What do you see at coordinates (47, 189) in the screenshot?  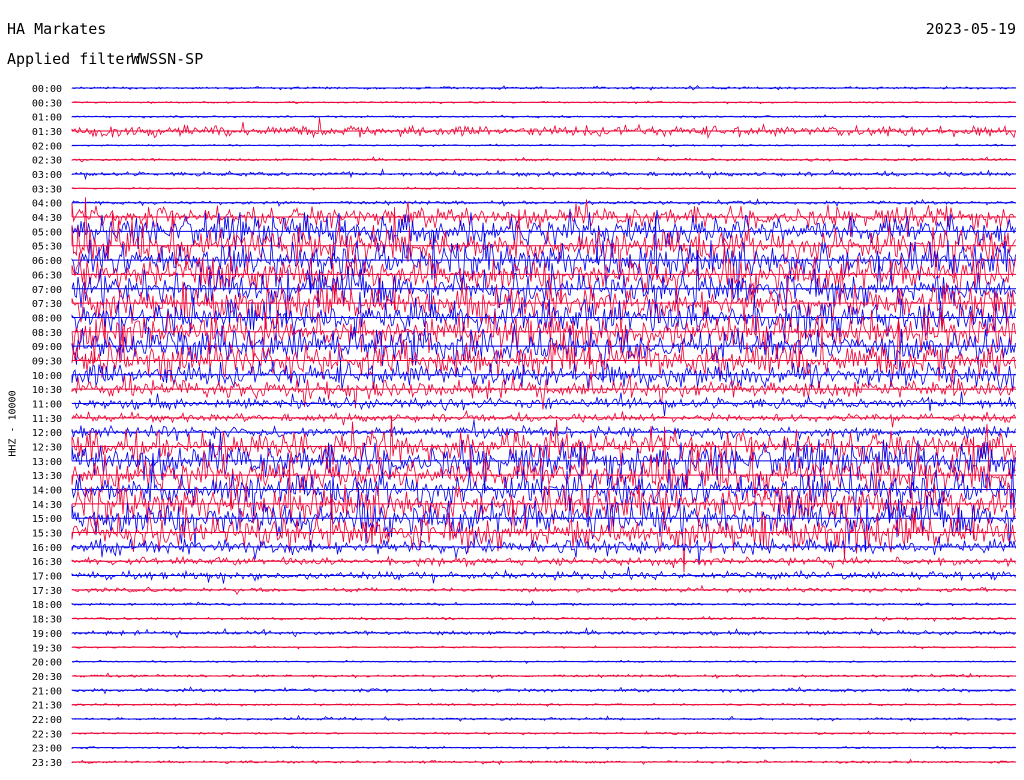 I see `row-label: 03:30` at bounding box center [47, 189].